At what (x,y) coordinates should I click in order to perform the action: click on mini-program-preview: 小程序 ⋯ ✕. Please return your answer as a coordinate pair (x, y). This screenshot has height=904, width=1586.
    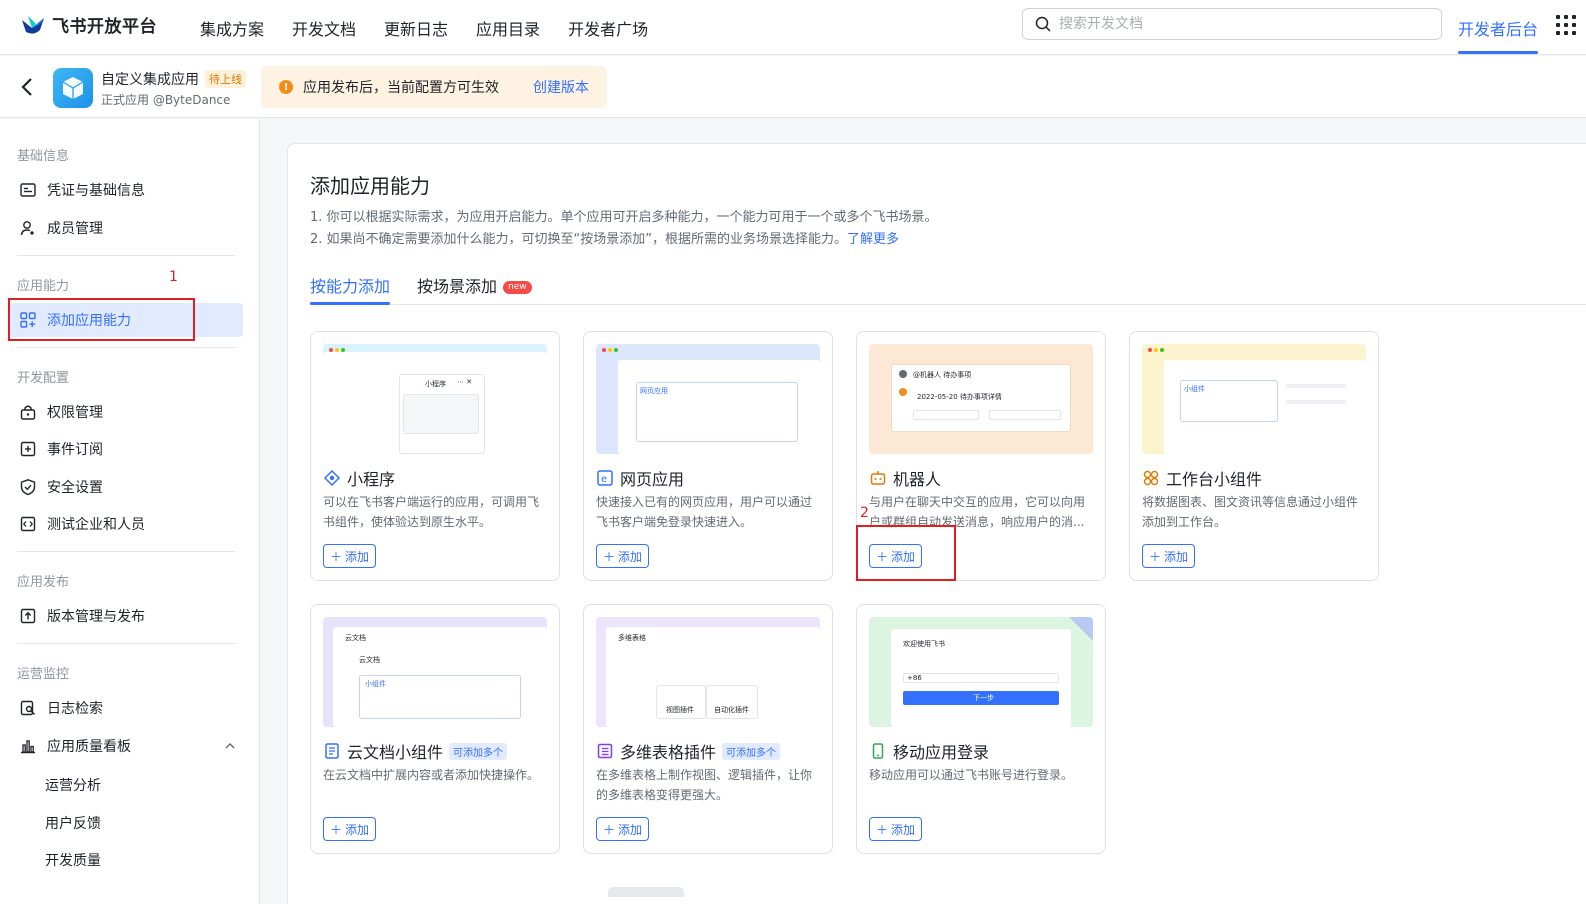
    Looking at the image, I should click on (435, 399).